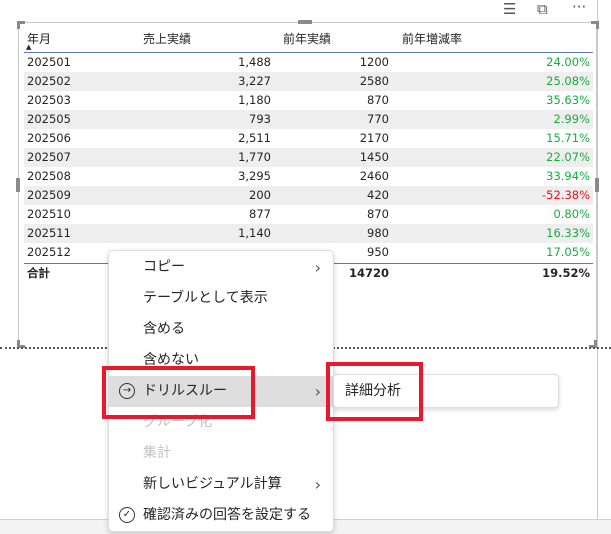 The width and height of the screenshot is (611, 534). What do you see at coordinates (374, 81) in the screenshot?
I see `prev-year-cell: 2580` at bounding box center [374, 81].